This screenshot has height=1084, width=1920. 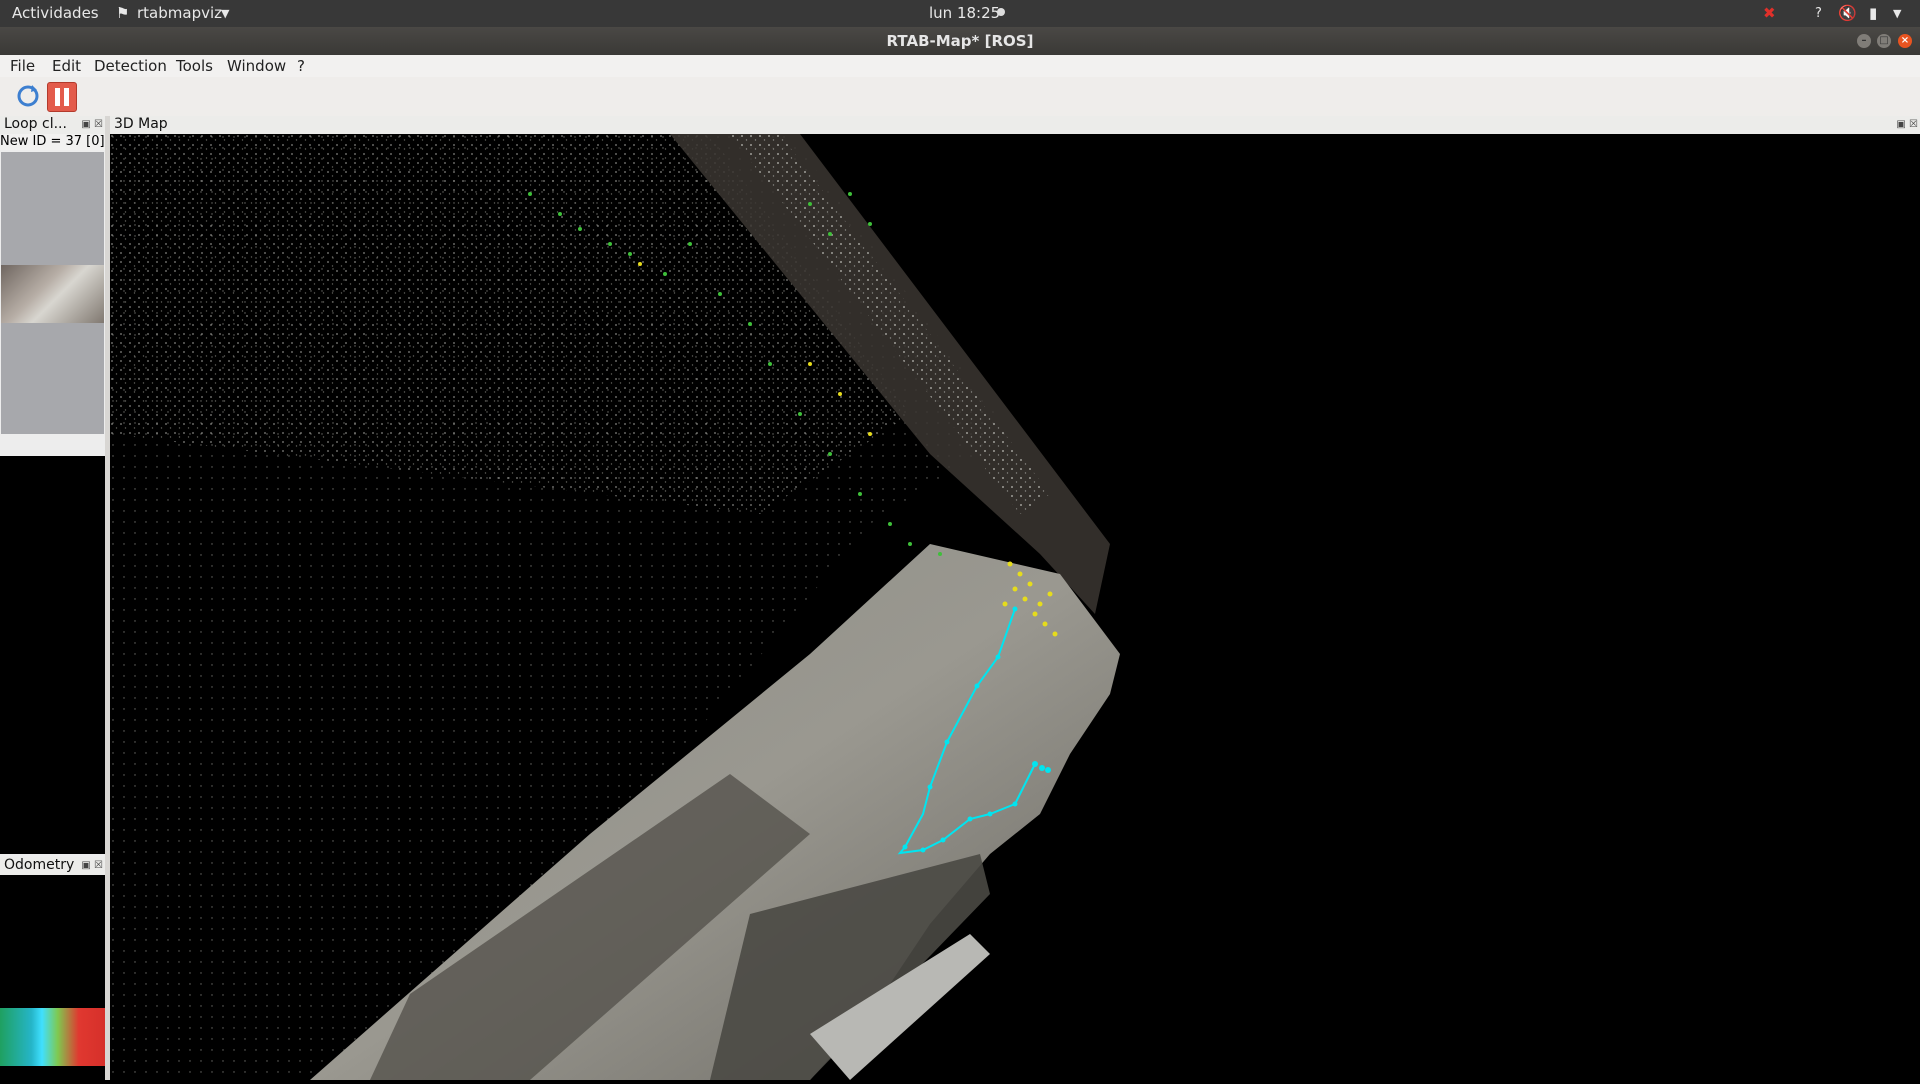 What do you see at coordinates (964, 13) in the screenshot?
I see `clock: lun 18:25` at bounding box center [964, 13].